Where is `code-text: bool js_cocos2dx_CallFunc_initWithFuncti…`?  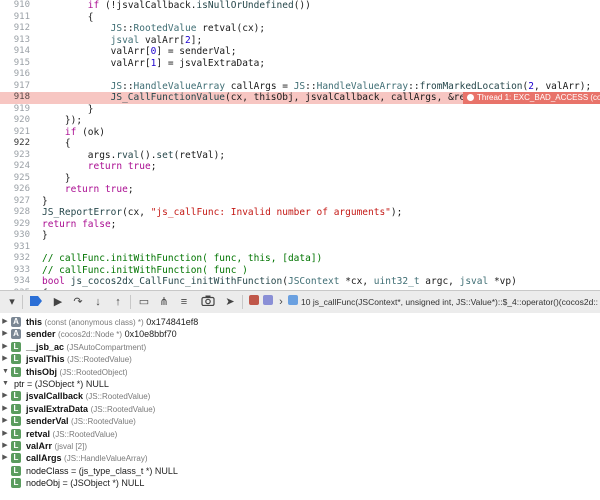 code-text: bool js_cocos2dx_CallFunc_initWithFuncti… is located at coordinates (279, 282).